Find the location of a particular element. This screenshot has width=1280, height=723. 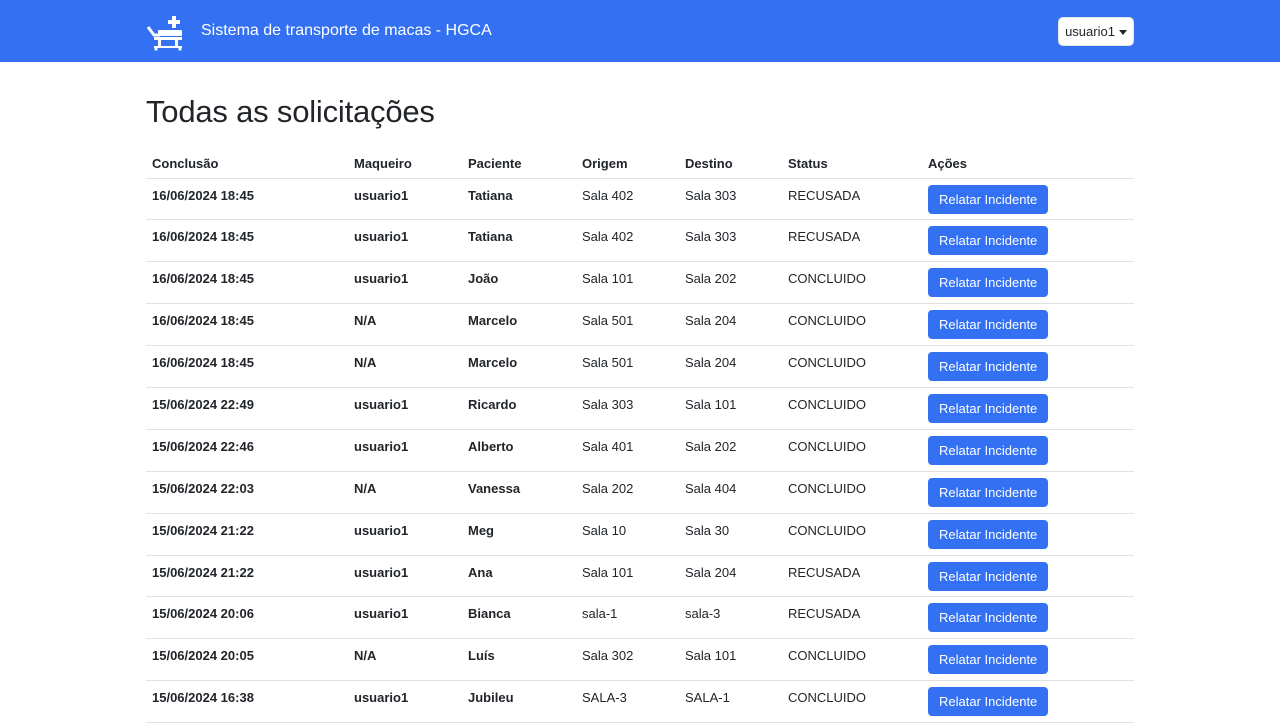

cell-origem: sala-1 is located at coordinates (627, 618).